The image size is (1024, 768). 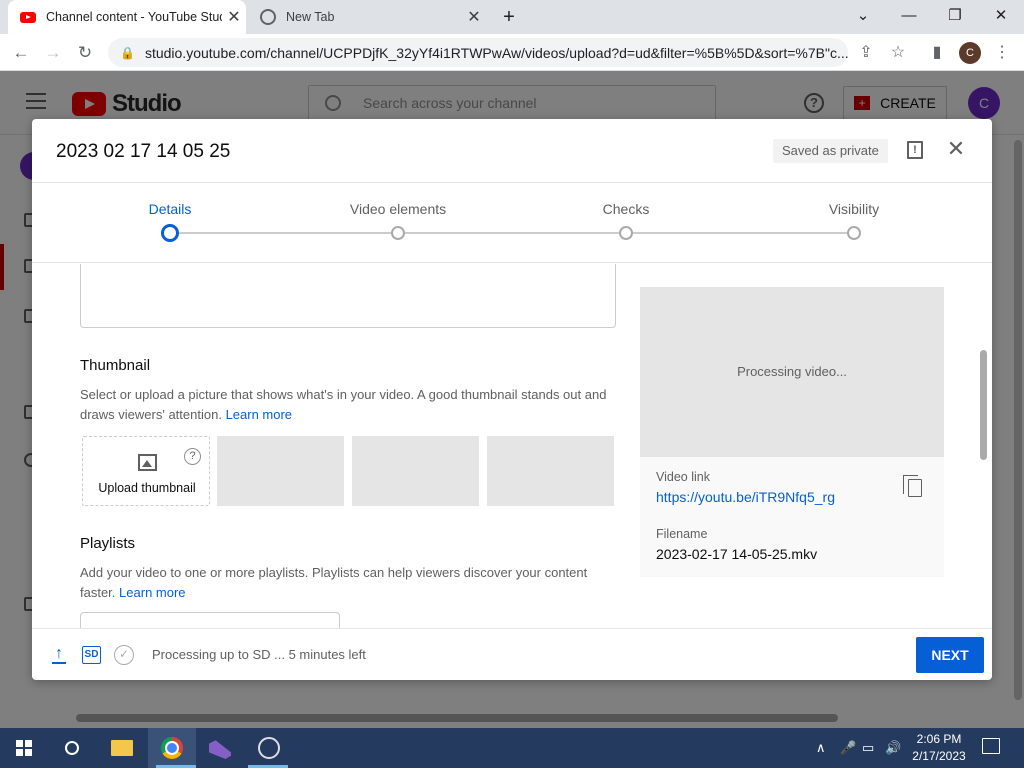 What do you see at coordinates (59, 655) in the screenshot?
I see `upload-arrow-icon: ↑` at bounding box center [59, 655].